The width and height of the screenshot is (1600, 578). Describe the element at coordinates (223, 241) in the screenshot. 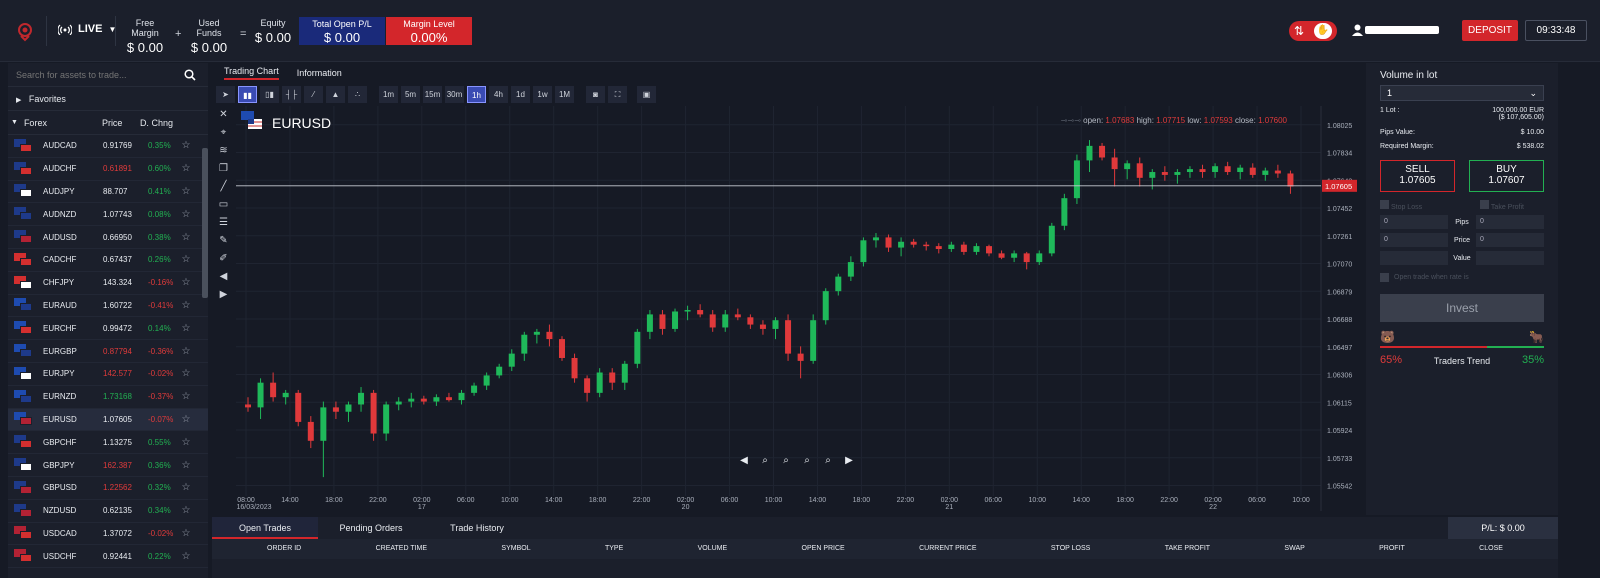

I see `annotation-icon: ✎` at that location.